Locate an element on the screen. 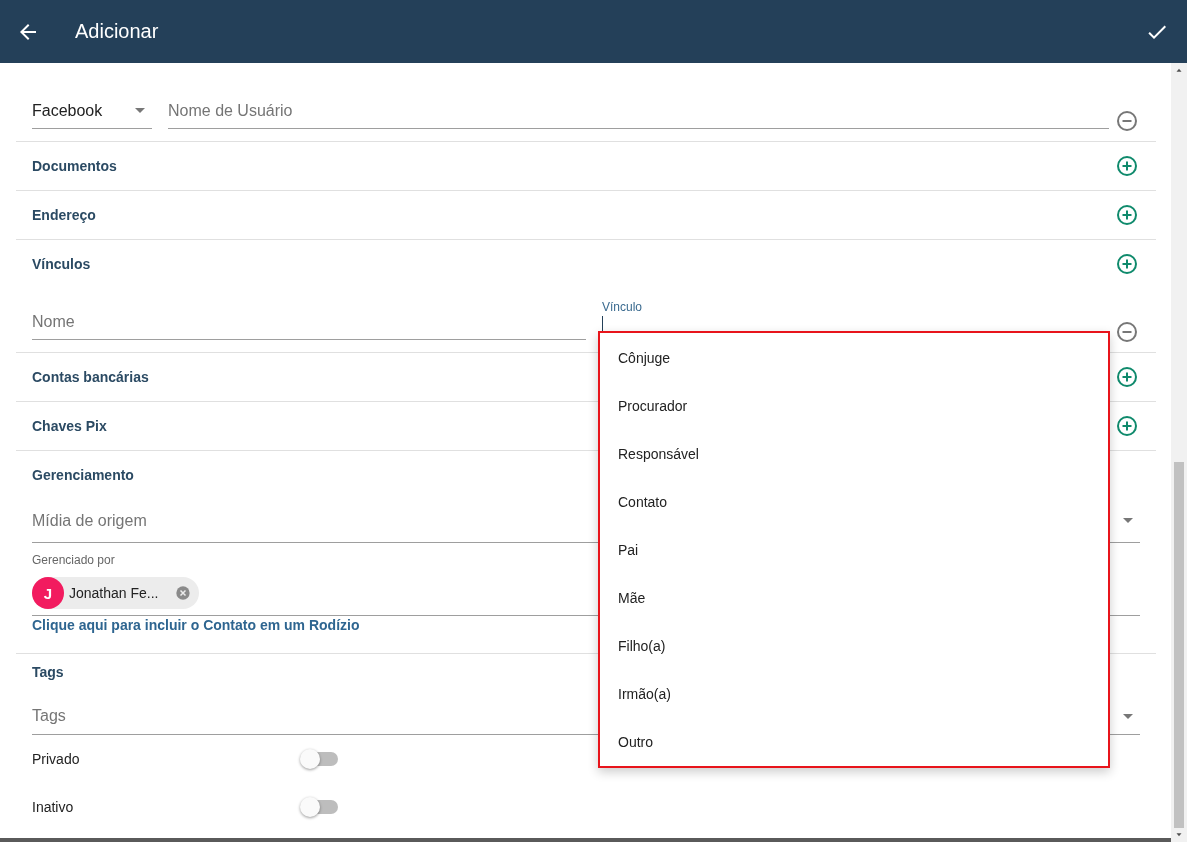  menu-option: Cônjuge is located at coordinates (854, 358).